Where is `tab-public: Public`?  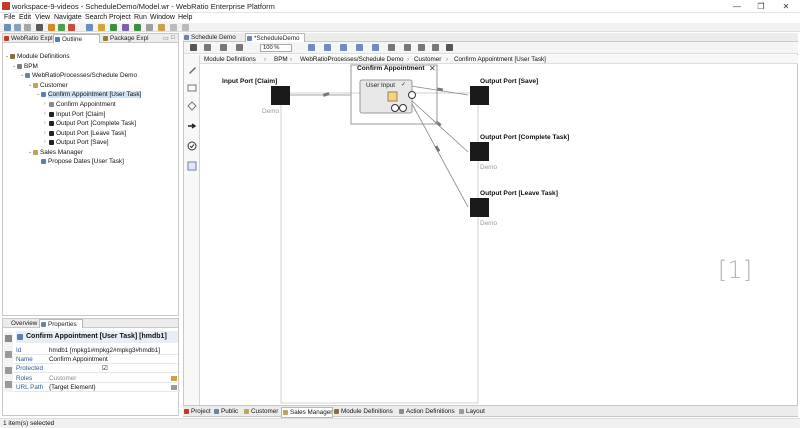
tab-public: Public is located at coordinates (225, 411).